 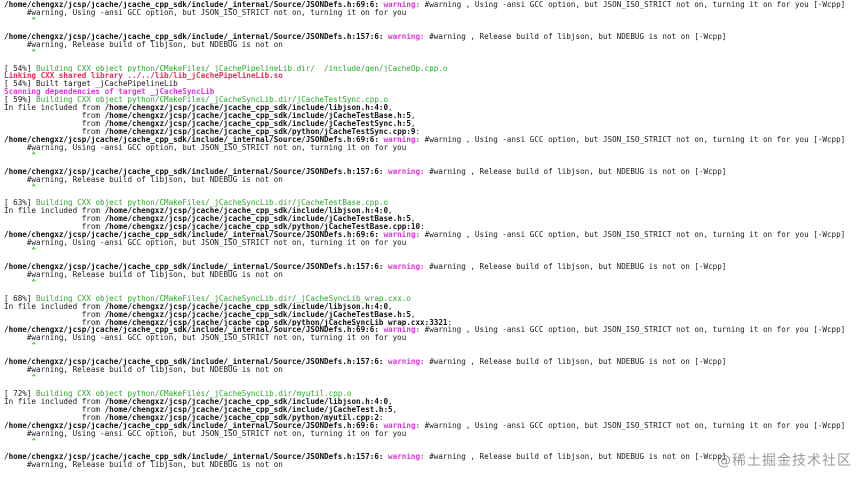 What do you see at coordinates (784, 461) in the screenshot?
I see `site-watermark: @稀土掘金技术社区` at bounding box center [784, 461].